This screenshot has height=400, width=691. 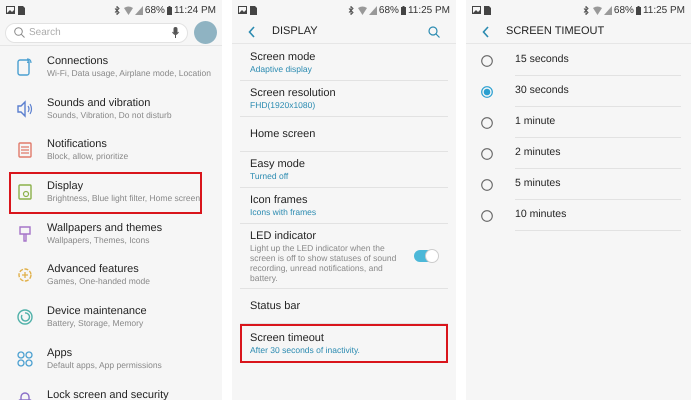 I want to click on option-label: 15 seconds, so click(x=598, y=60).